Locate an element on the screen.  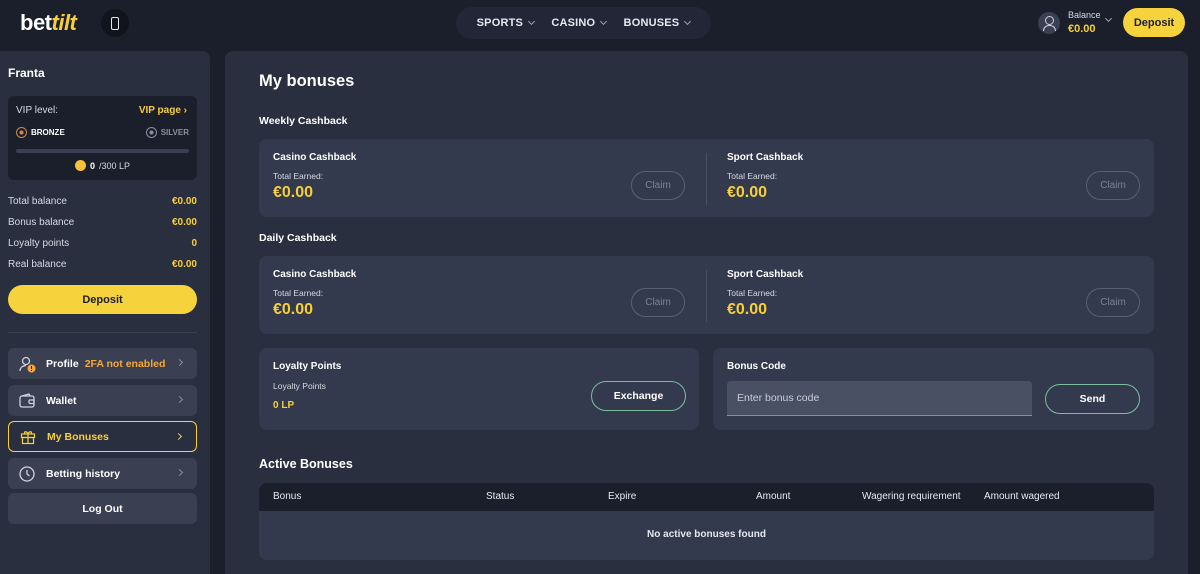
weekly-sport-claim-button: Claim is located at coordinates (1113, 185).